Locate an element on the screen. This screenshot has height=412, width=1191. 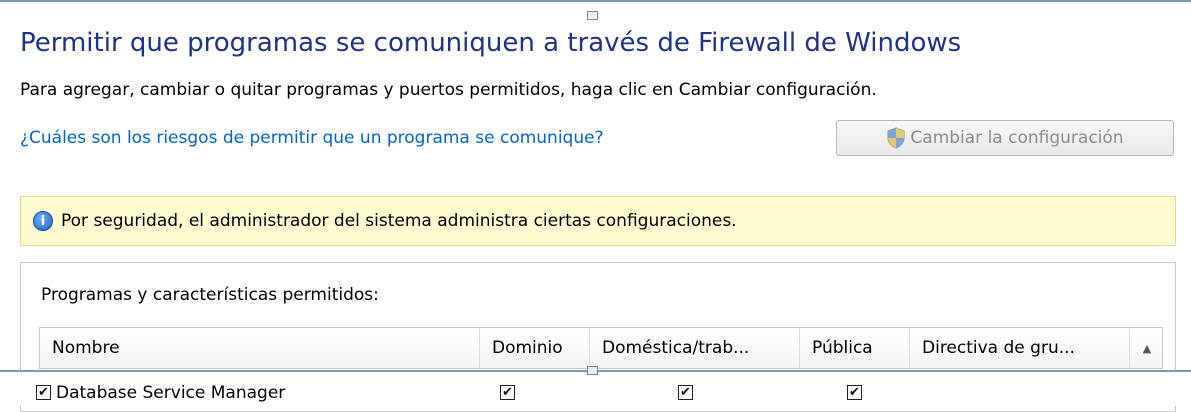
uac-shield-icon is located at coordinates (896, 138).